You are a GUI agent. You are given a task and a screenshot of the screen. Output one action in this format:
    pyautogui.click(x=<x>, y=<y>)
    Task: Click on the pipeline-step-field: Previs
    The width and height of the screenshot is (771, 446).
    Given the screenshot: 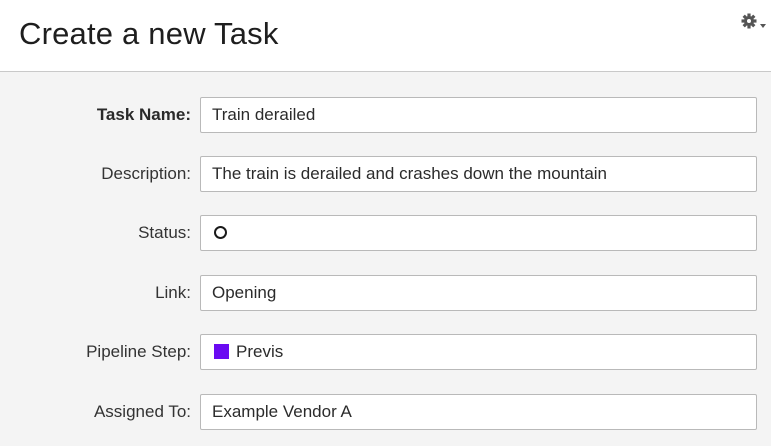 What is the action you would take?
    pyautogui.click(x=478, y=352)
    